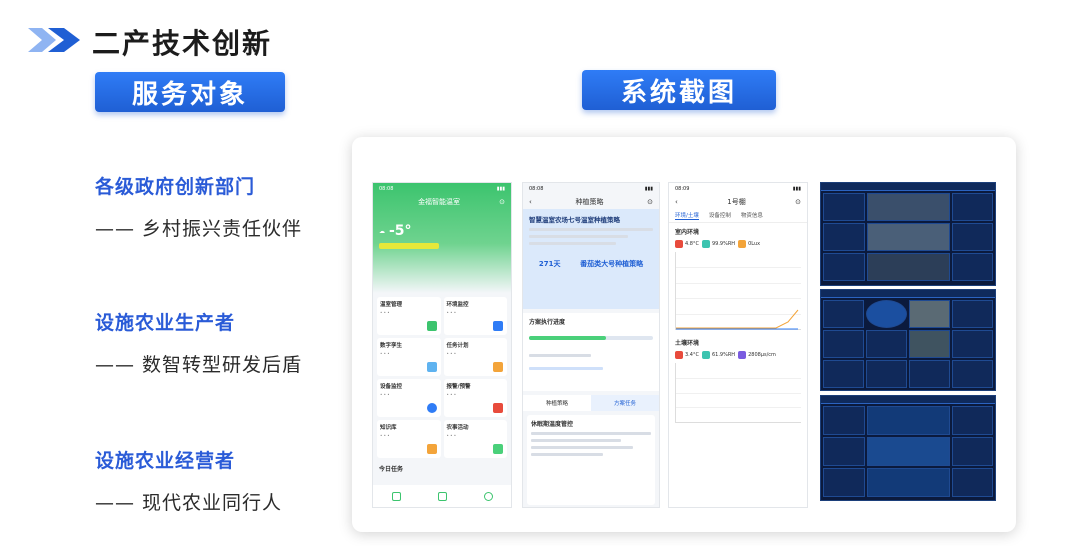 This screenshot has height=546, width=1080. I want to click on weather-hero: 08:08 ▮▮▮ 金福智能温室 ⊙ ☁ -5°, so click(442, 238).